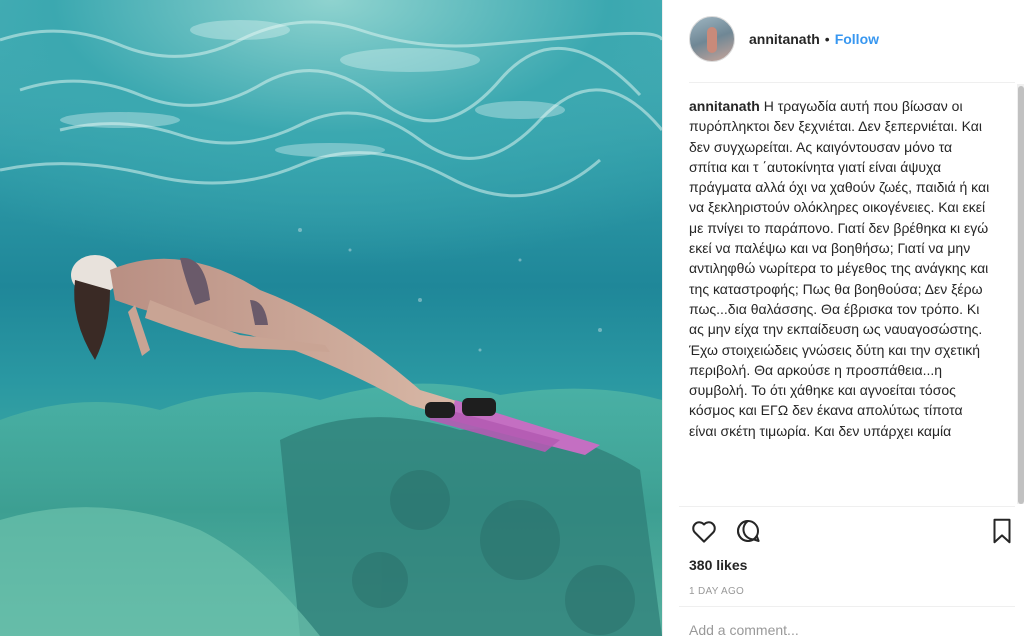  I want to click on header-divider, so click(852, 82).